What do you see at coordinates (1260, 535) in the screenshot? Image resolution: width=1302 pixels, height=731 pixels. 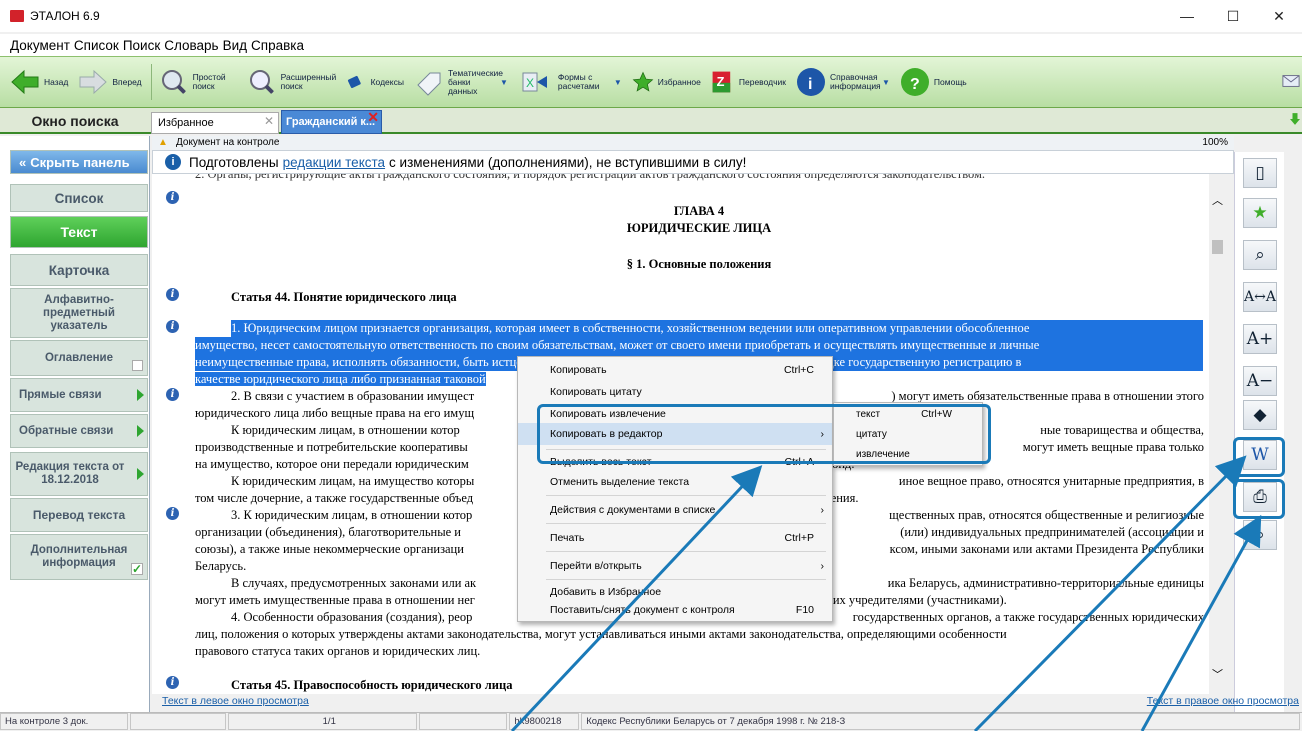 I see `print-preview-icon: ⌕` at bounding box center [1260, 535].